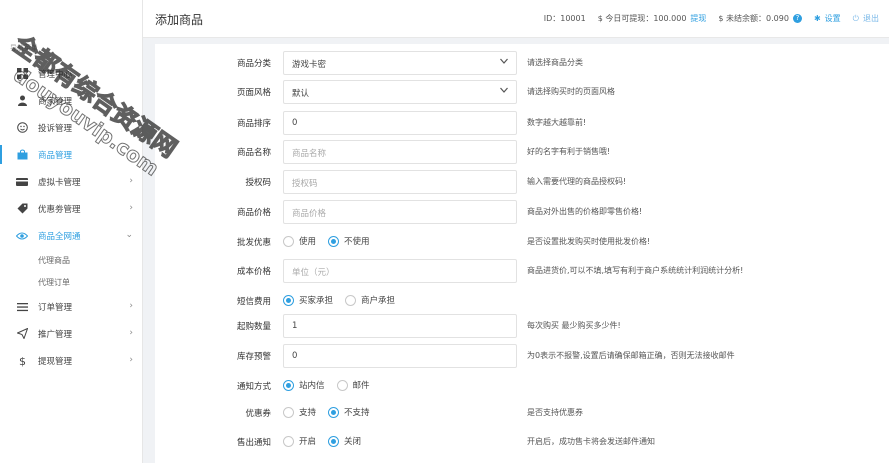  What do you see at coordinates (309, 65) in the screenshot?
I see `field-value: 游戏卡密` at bounding box center [309, 65].